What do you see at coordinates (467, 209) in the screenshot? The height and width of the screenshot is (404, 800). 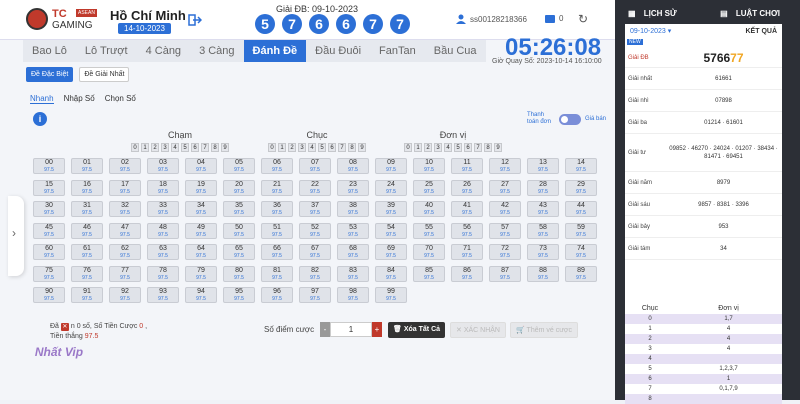 I see `number-cell: 41 97.5` at bounding box center [467, 209].